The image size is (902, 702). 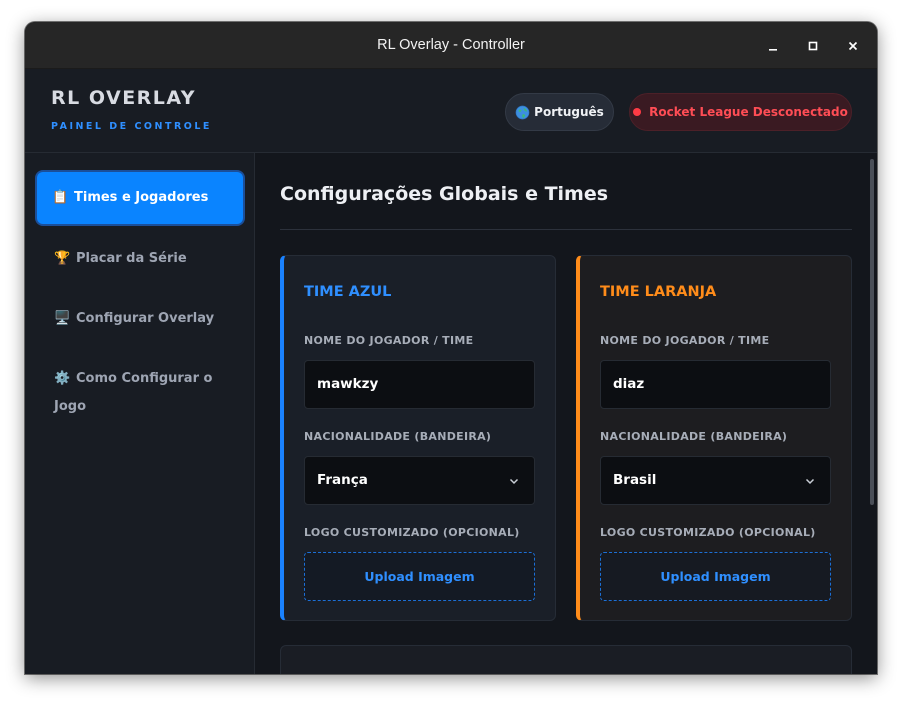 I want to click on global-settings-card, so click(x=566, y=659).